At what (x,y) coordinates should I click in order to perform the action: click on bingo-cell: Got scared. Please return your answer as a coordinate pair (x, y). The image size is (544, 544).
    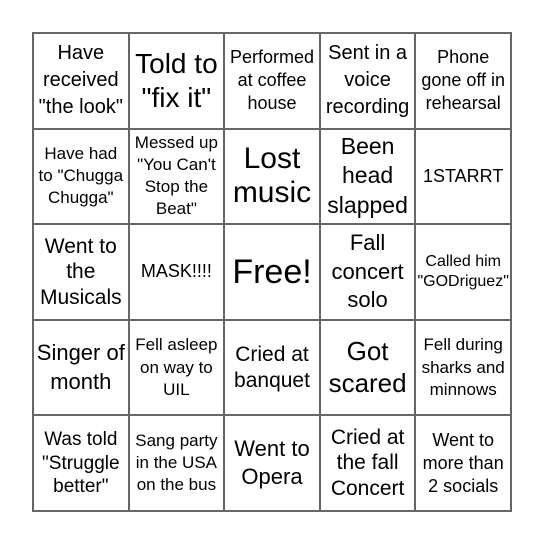
    Looking at the image, I should click on (367, 367).